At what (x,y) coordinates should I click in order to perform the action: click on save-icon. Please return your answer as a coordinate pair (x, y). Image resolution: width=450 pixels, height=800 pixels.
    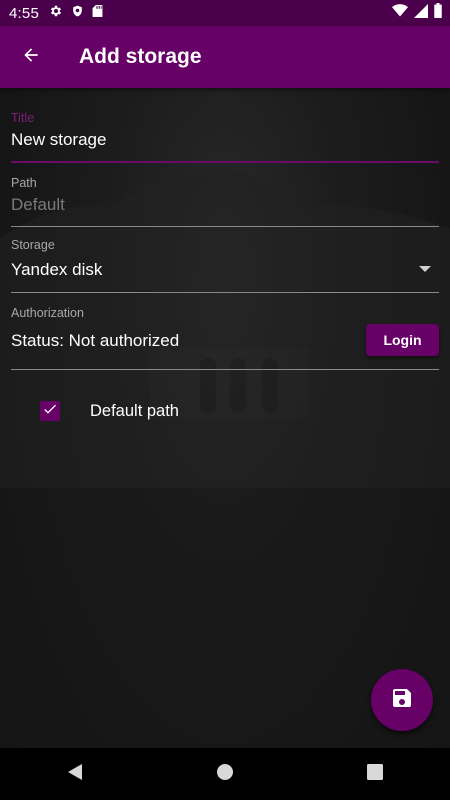
    Looking at the image, I should click on (402, 700).